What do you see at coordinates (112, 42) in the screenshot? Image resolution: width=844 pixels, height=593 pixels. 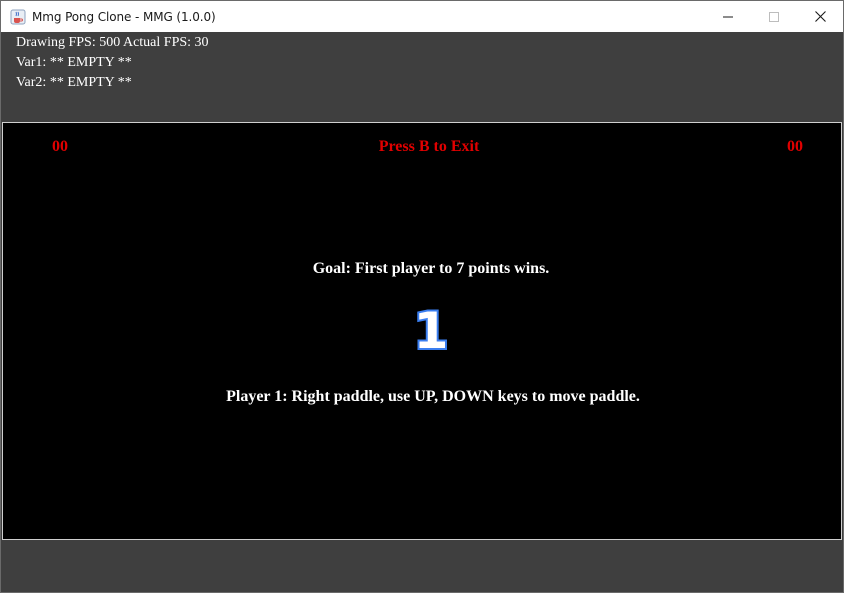 I see `fps-readout: Drawing FPS: 500 Actual FPS: 30` at bounding box center [112, 42].